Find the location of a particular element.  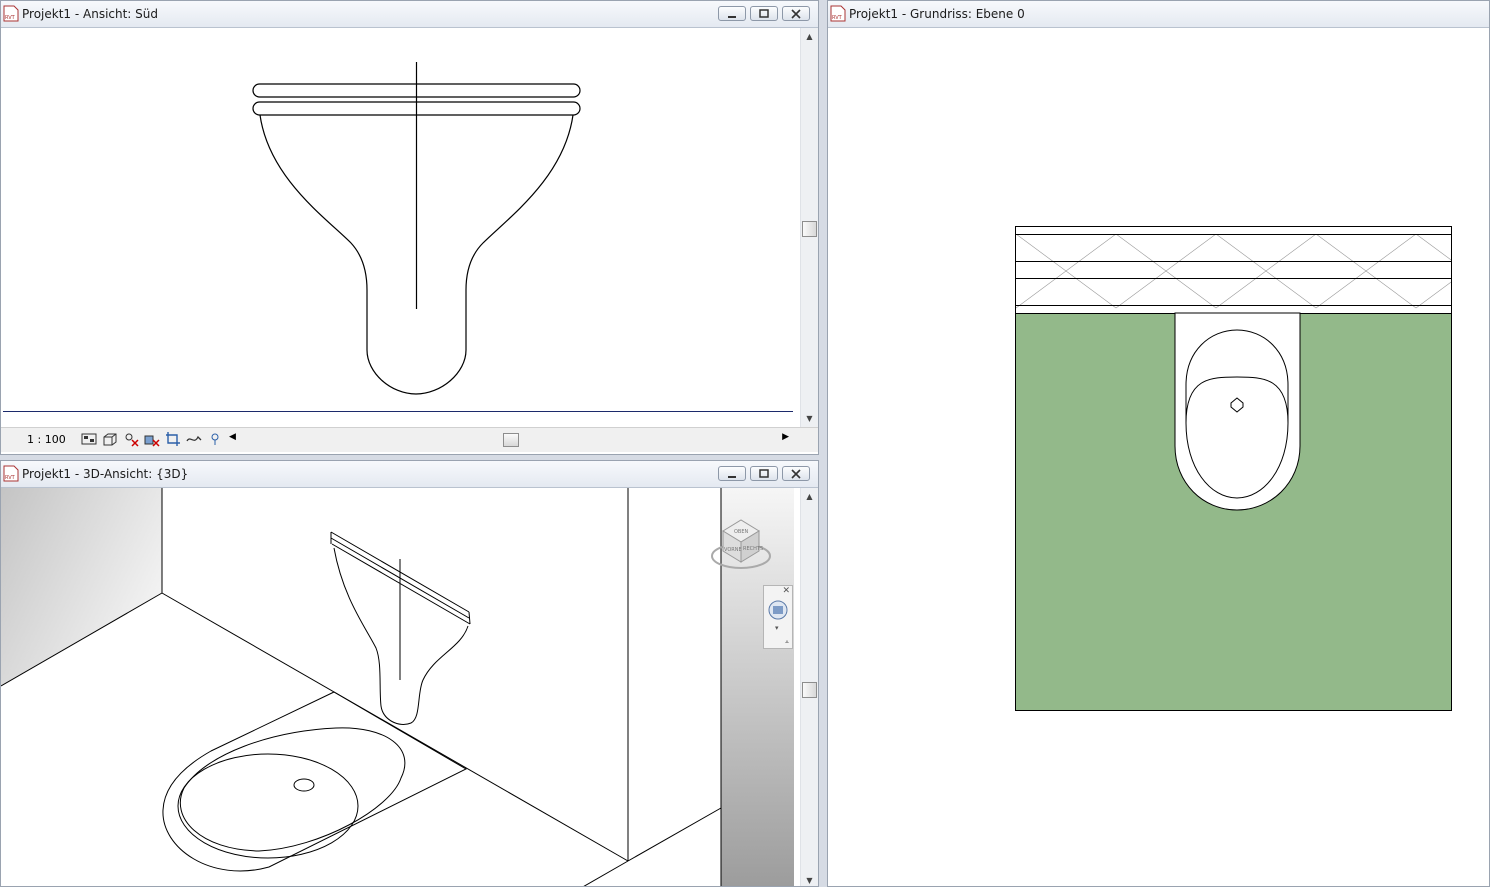

bowl-outer-3d is located at coordinates (292, 789).